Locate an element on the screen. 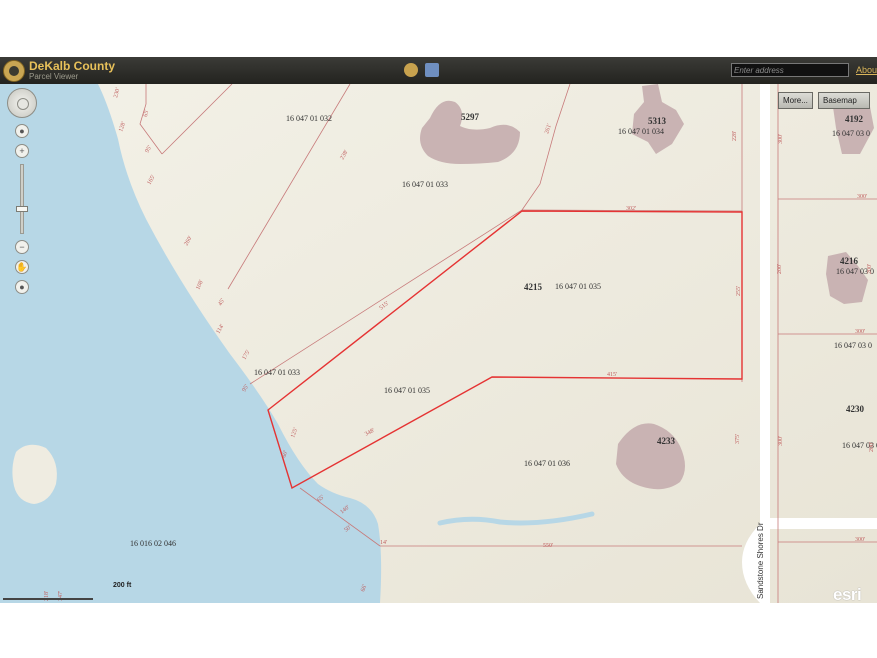 The width and height of the screenshot is (877, 658). hand-icon: ✋ is located at coordinates (22, 267).